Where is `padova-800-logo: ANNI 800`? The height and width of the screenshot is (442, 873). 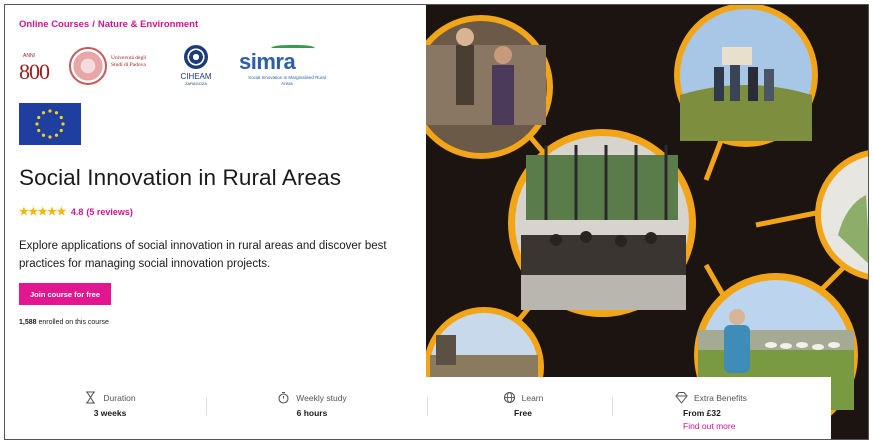 padova-800-logo: ANNI 800 is located at coordinates (41, 70).